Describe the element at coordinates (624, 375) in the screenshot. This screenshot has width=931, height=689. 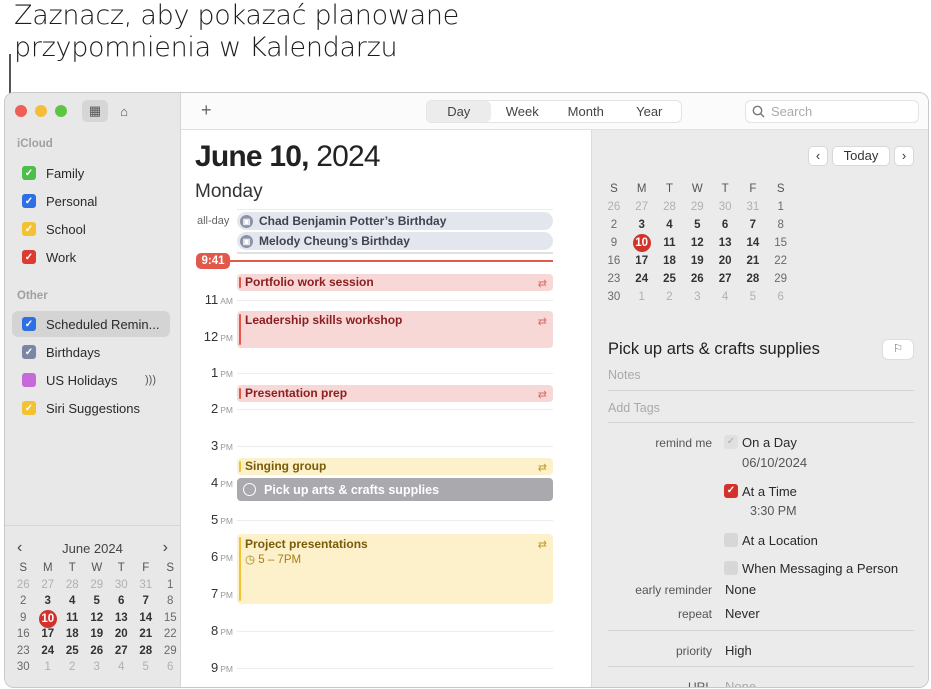
I see `notes-field: Notes` at that location.